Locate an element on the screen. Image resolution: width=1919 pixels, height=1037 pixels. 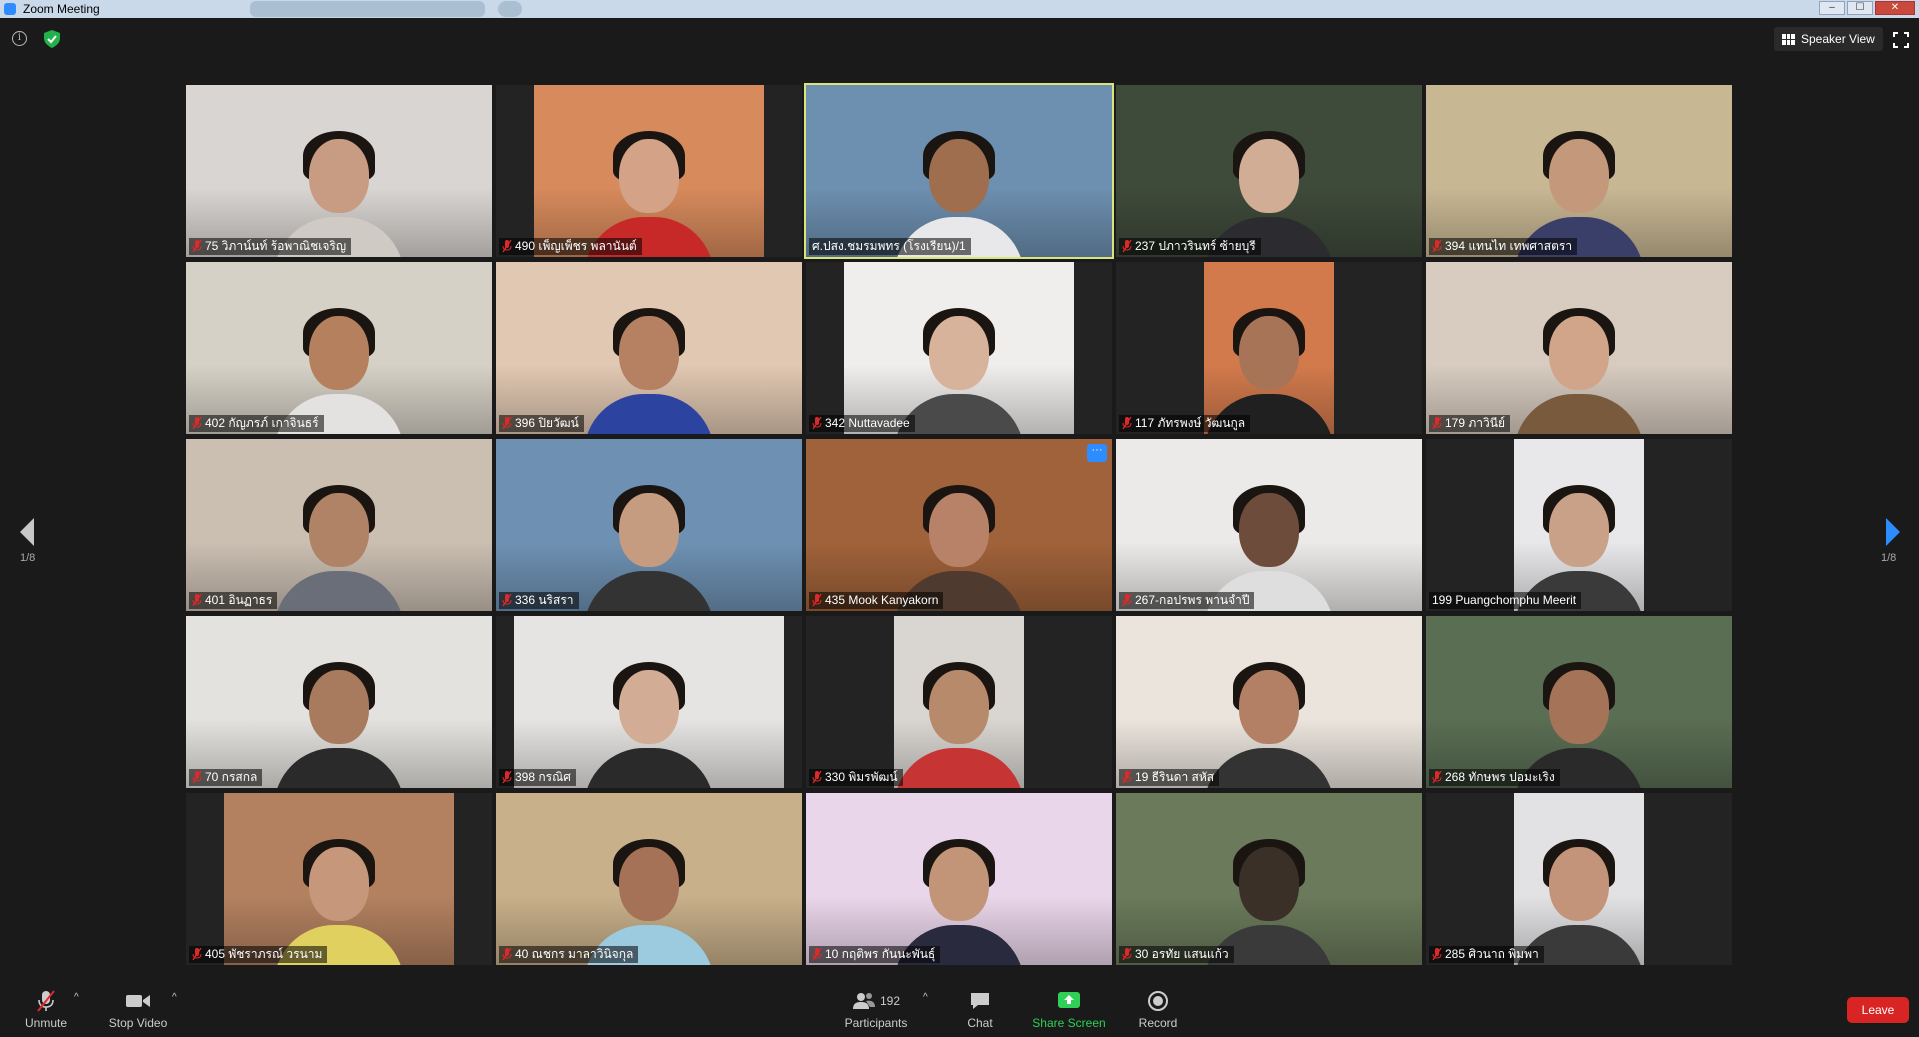
audio-options-caret-icon: ^ is located at coordinates (76, 997).